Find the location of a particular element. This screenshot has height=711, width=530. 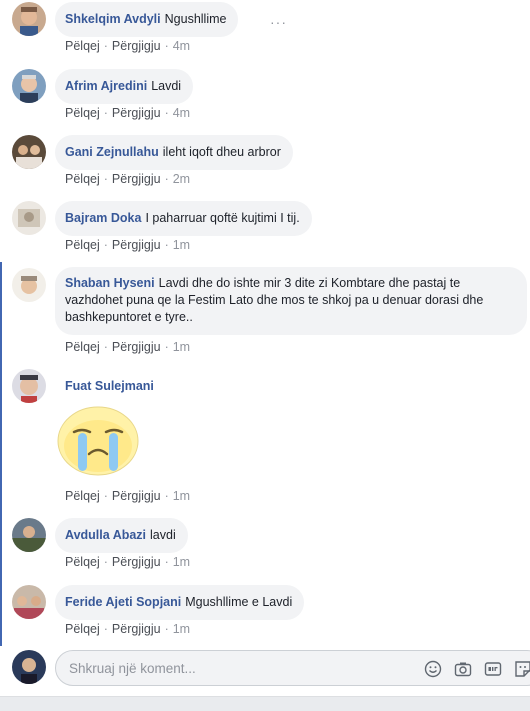

comment-composer is located at coordinates (265, 668).